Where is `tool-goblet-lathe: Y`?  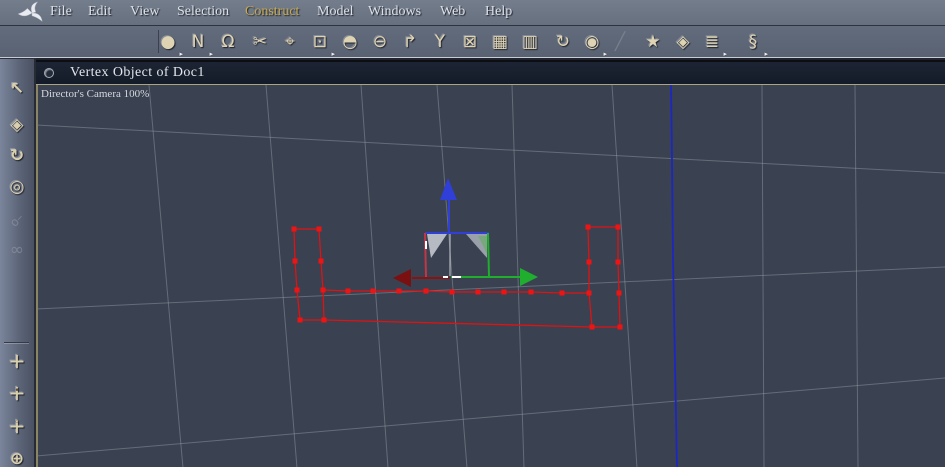 tool-goblet-lathe: Y is located at coordinates (440, 42).